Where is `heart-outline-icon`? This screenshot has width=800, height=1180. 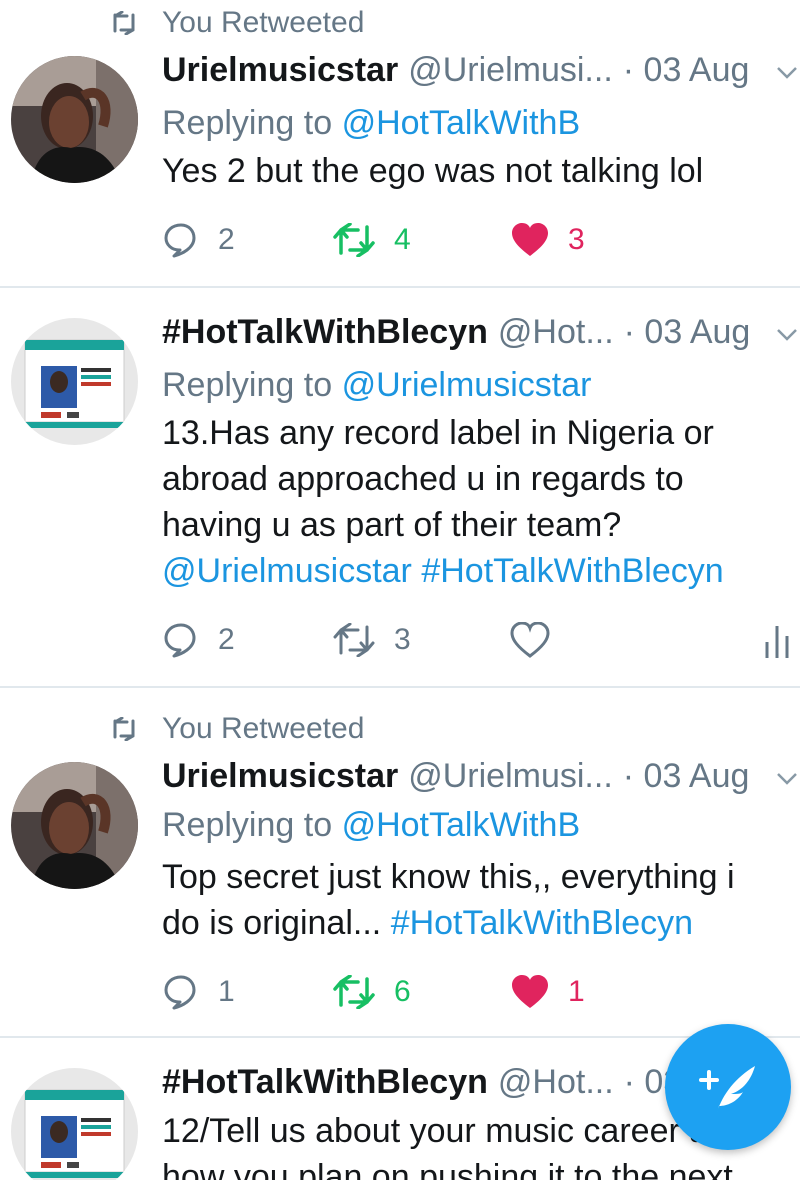
heart-outline-icon is located at coordinates (530, 640).